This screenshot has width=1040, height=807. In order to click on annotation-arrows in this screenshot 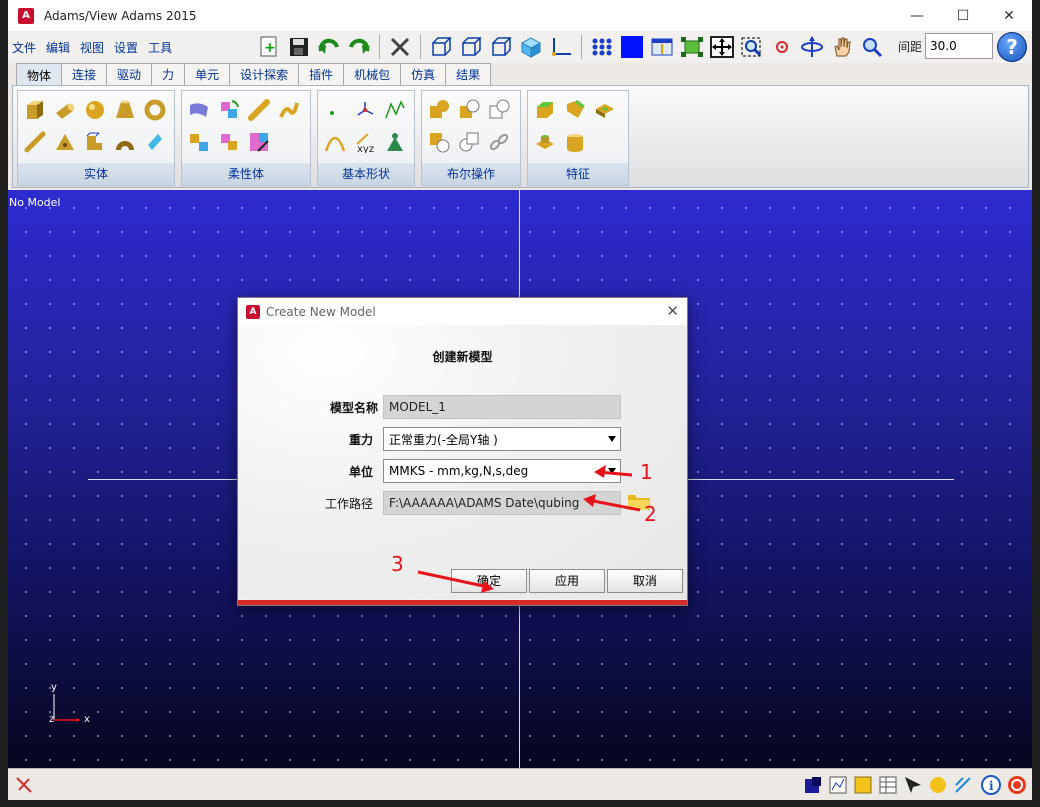, I will do `click(529, 529)`.